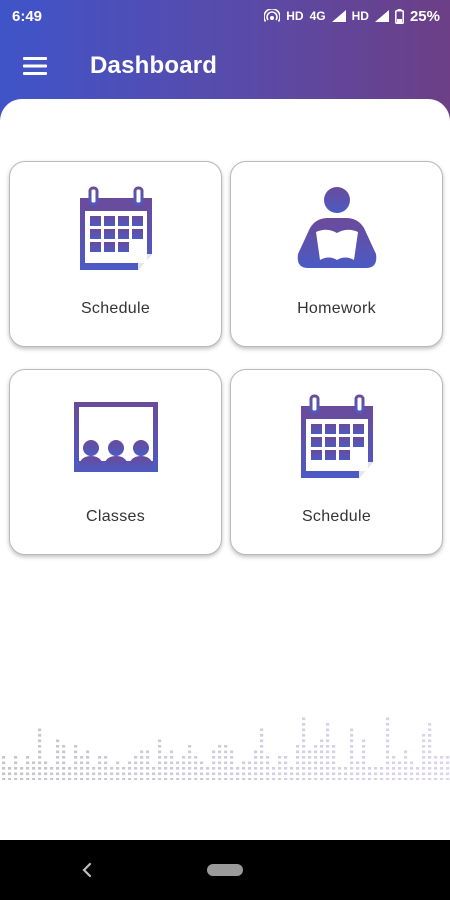  Describe the element at coordinates (88, 870) in the screenshot. I see `back-icon` at that location.